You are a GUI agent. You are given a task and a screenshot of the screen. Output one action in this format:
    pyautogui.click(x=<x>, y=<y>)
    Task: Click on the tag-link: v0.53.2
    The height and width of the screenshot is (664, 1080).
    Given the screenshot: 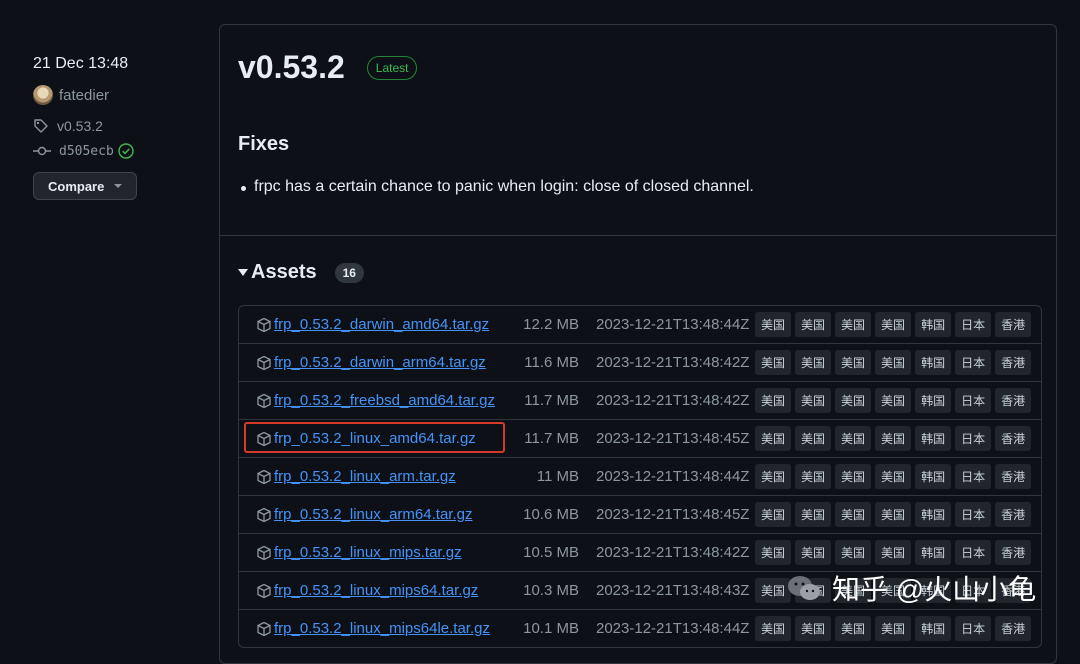 What is the action you would take?
    pyautogui.click(x=118, y=126)
    